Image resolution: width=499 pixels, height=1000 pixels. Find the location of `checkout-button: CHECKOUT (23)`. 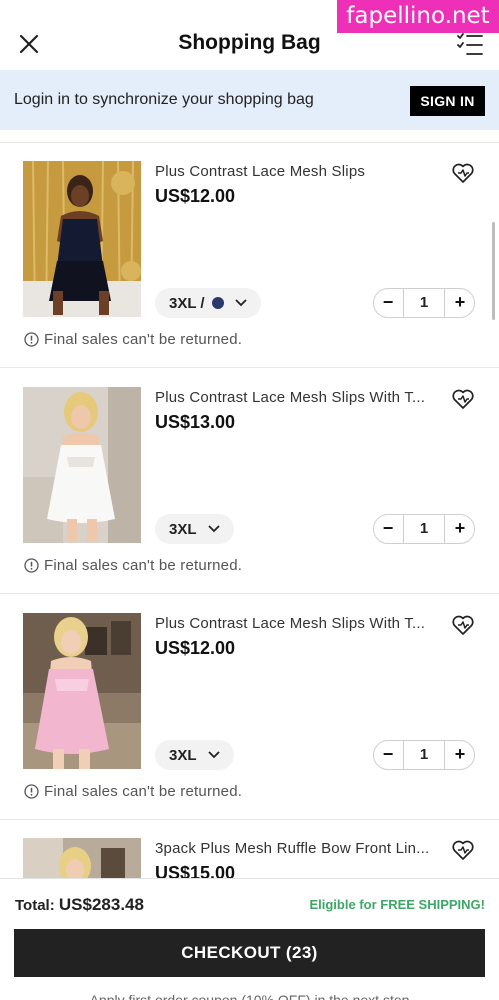

checkout-button: CHECKOUT (23) is located at coordinates (249, 953).